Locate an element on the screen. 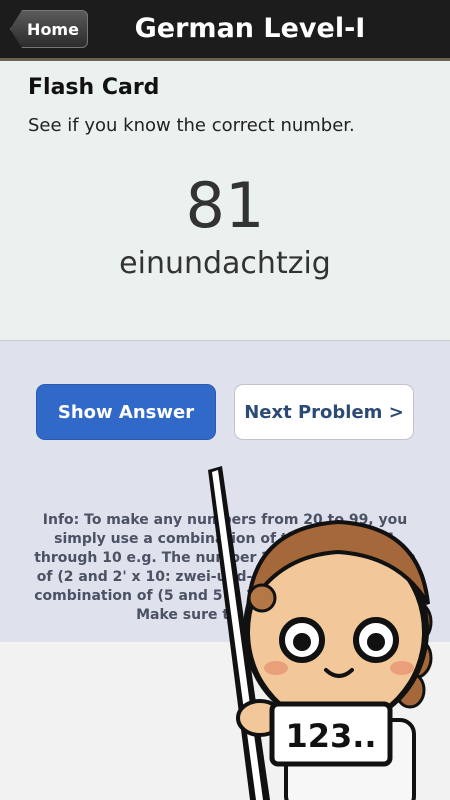 This screenshot has height=800, width=450. flash-card-subtitle: See if you know the correct number. is located at coordinates (191, 125).